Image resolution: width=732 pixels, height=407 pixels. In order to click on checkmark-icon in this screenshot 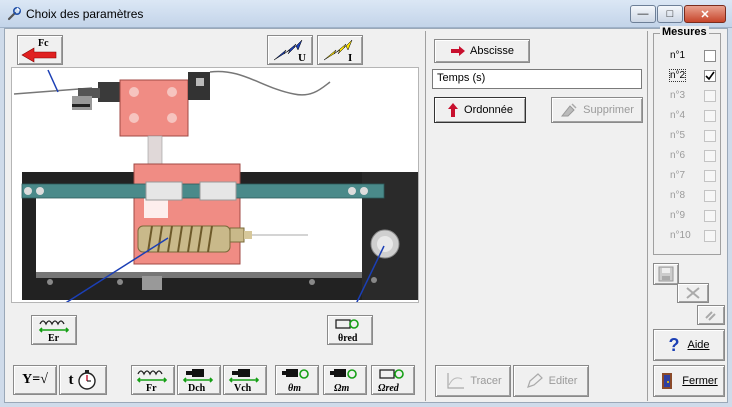, I will do `click(710, 76)`.